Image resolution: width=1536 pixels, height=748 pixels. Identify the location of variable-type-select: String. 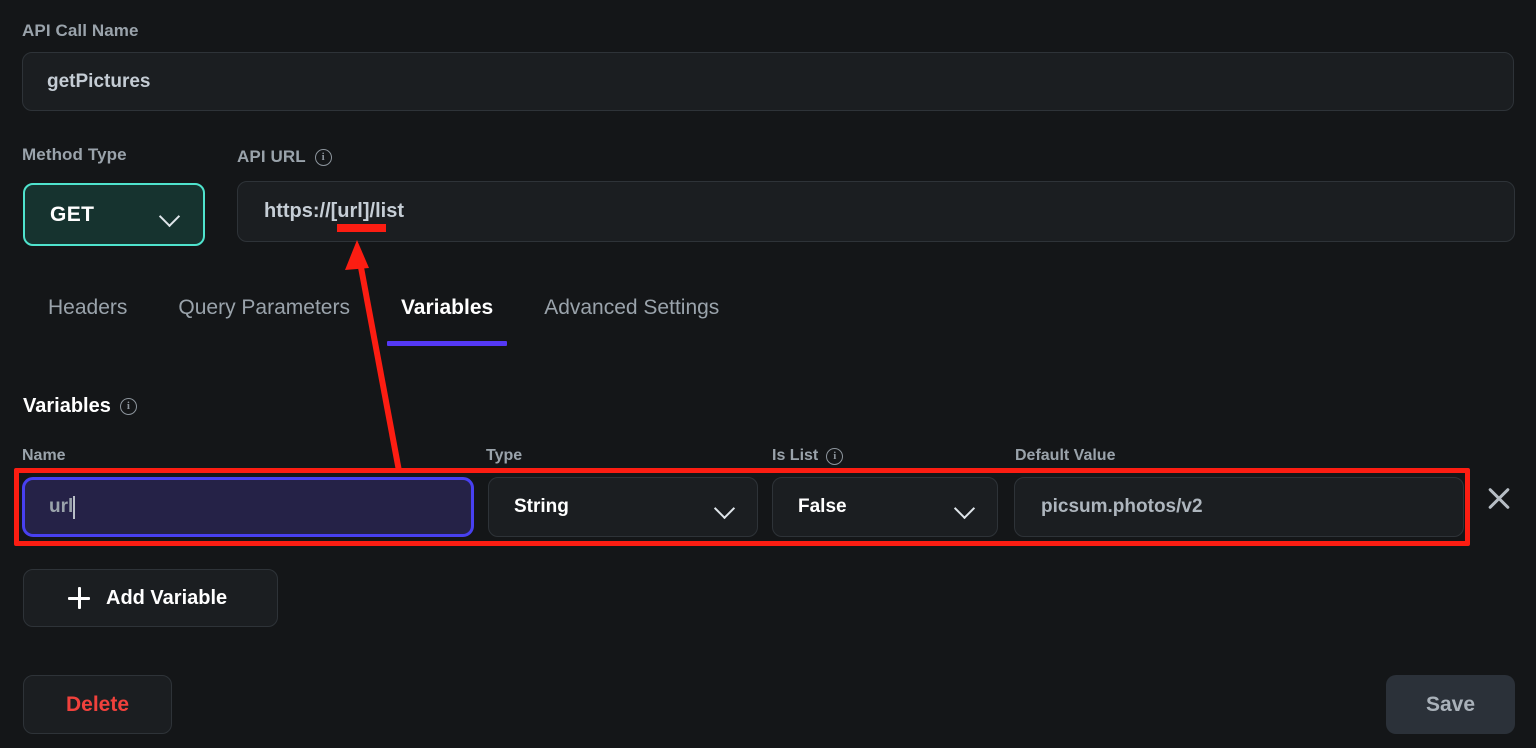
(623, 507).